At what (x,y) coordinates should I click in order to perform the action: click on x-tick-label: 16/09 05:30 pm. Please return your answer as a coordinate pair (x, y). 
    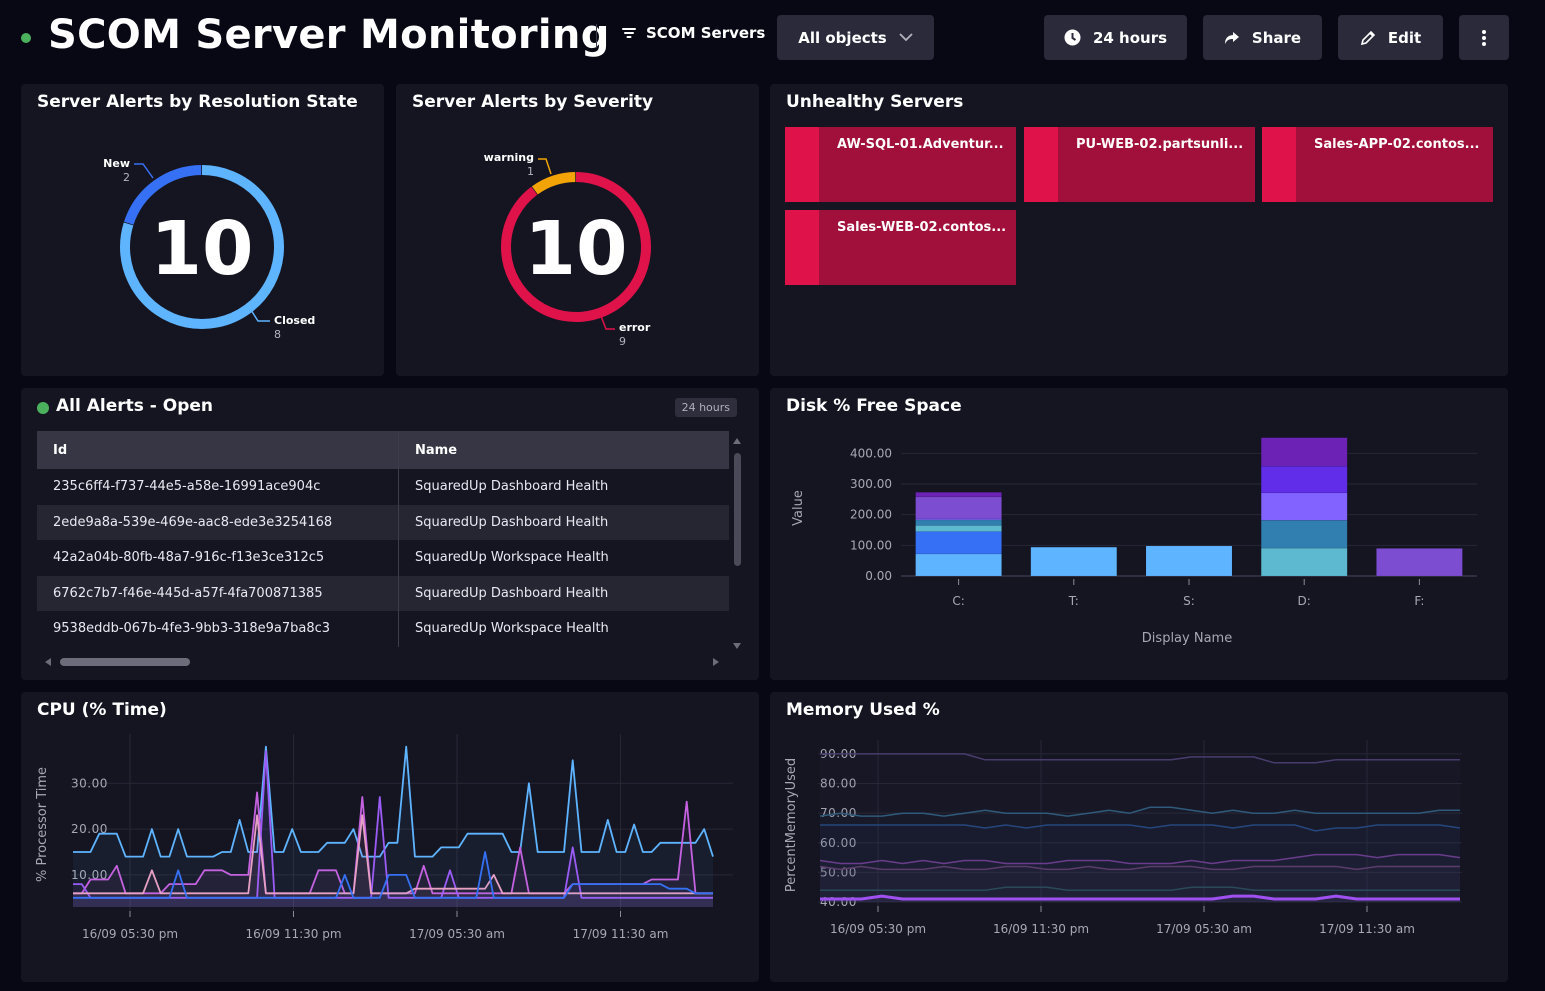
    Looking at the image, I should click on (878, 929).